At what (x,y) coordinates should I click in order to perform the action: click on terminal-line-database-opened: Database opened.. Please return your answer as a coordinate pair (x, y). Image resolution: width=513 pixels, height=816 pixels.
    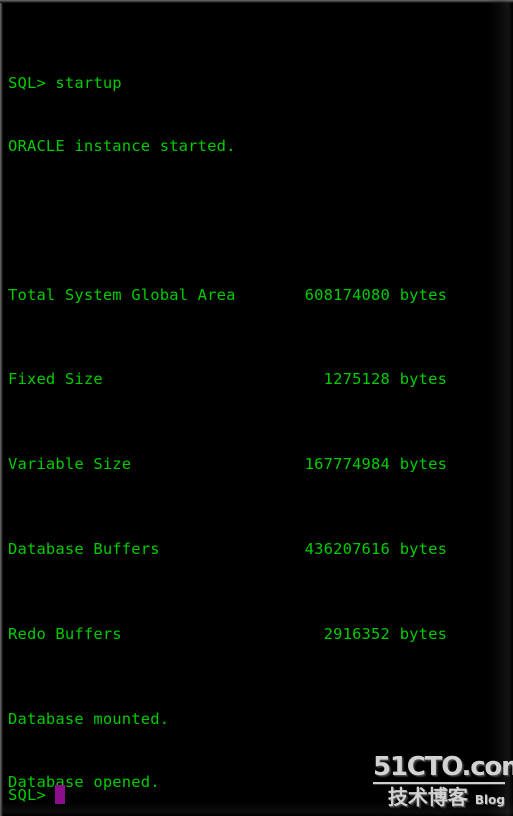
    Looking at the image, I should click on (84, 782).